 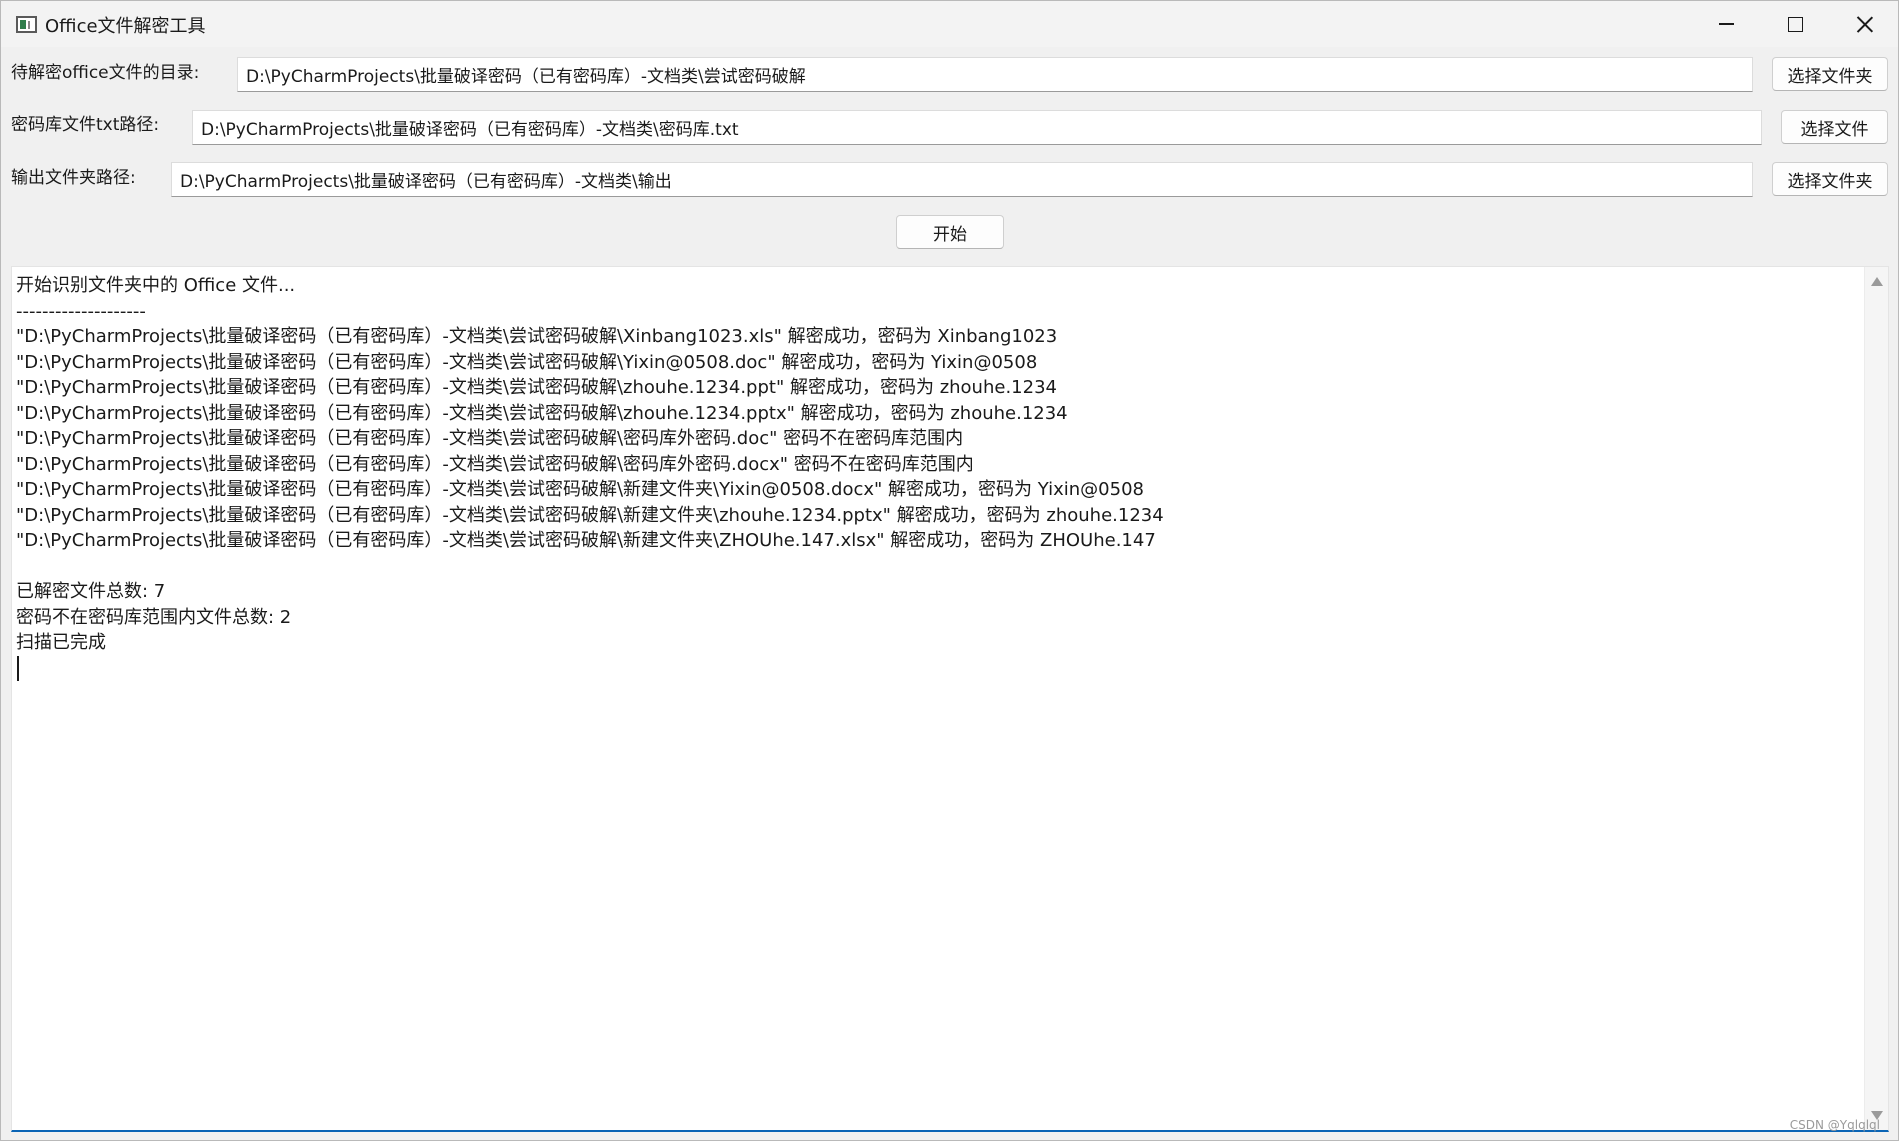 What do you see at coordinates (950, 232) in the screenshot?
I see `start-button: 开始` at bounding box center [950, 232].